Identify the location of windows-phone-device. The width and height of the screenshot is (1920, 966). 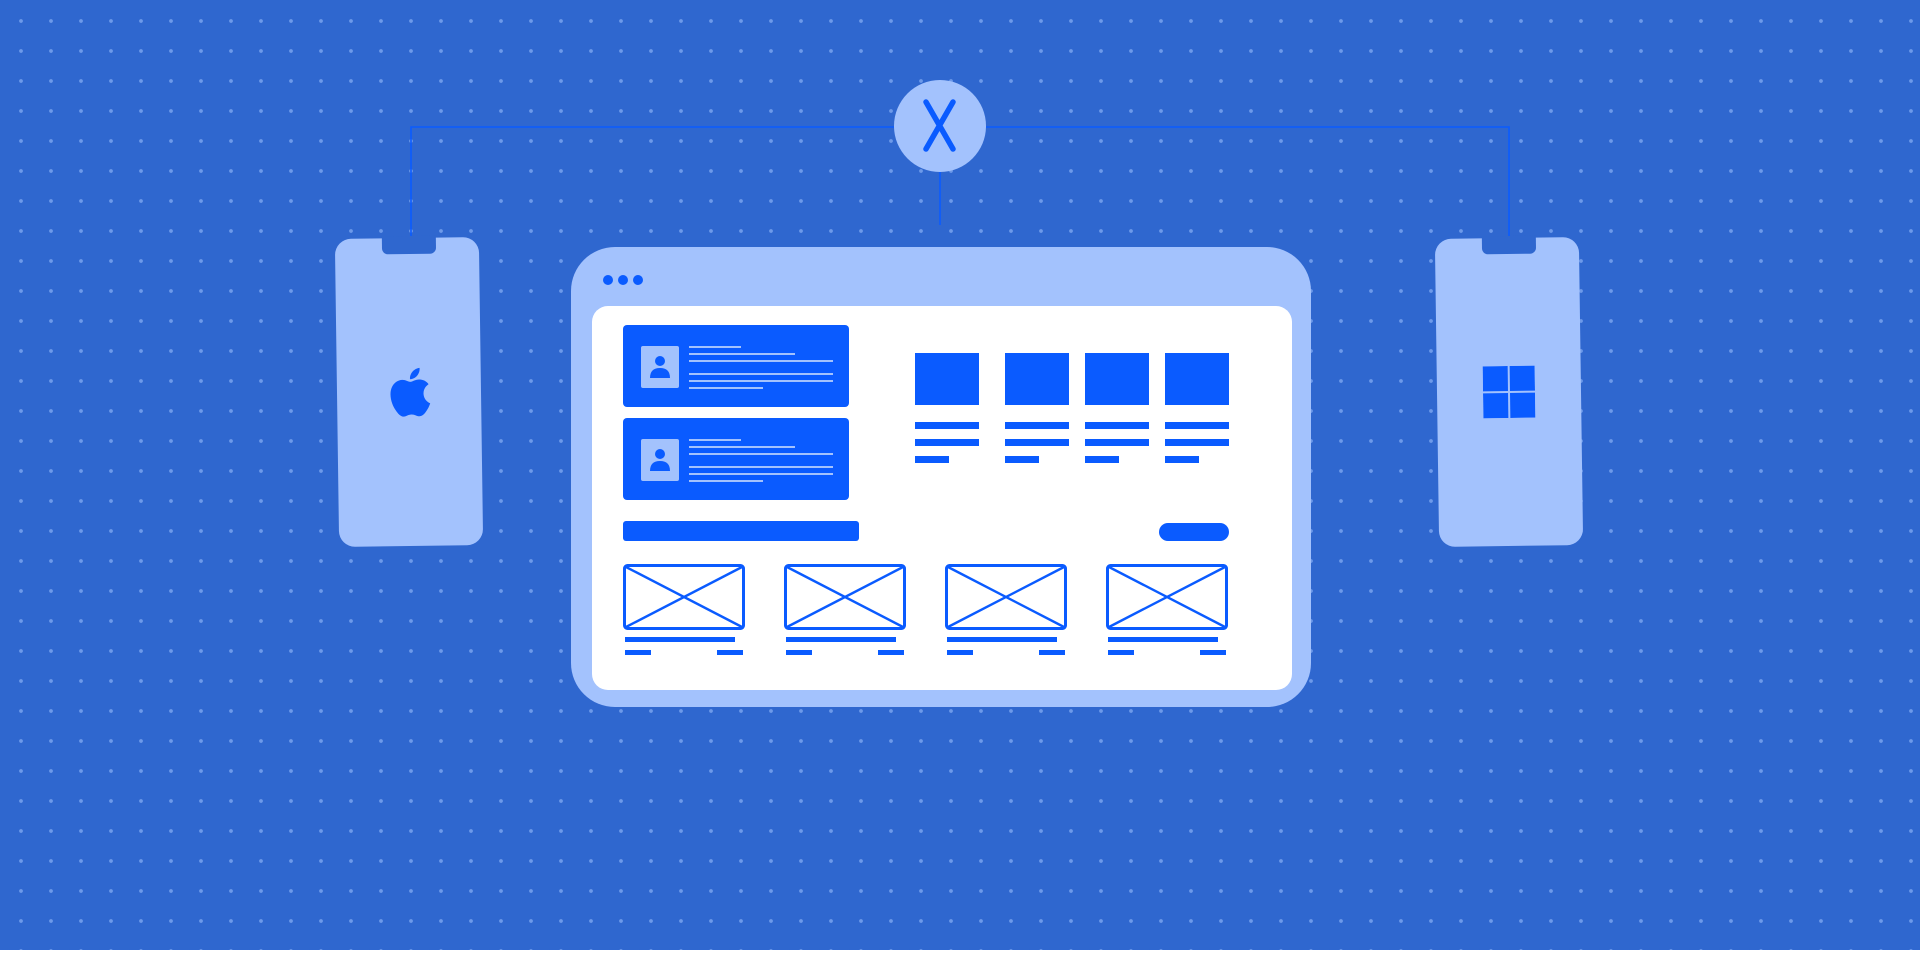
(1509, 391).